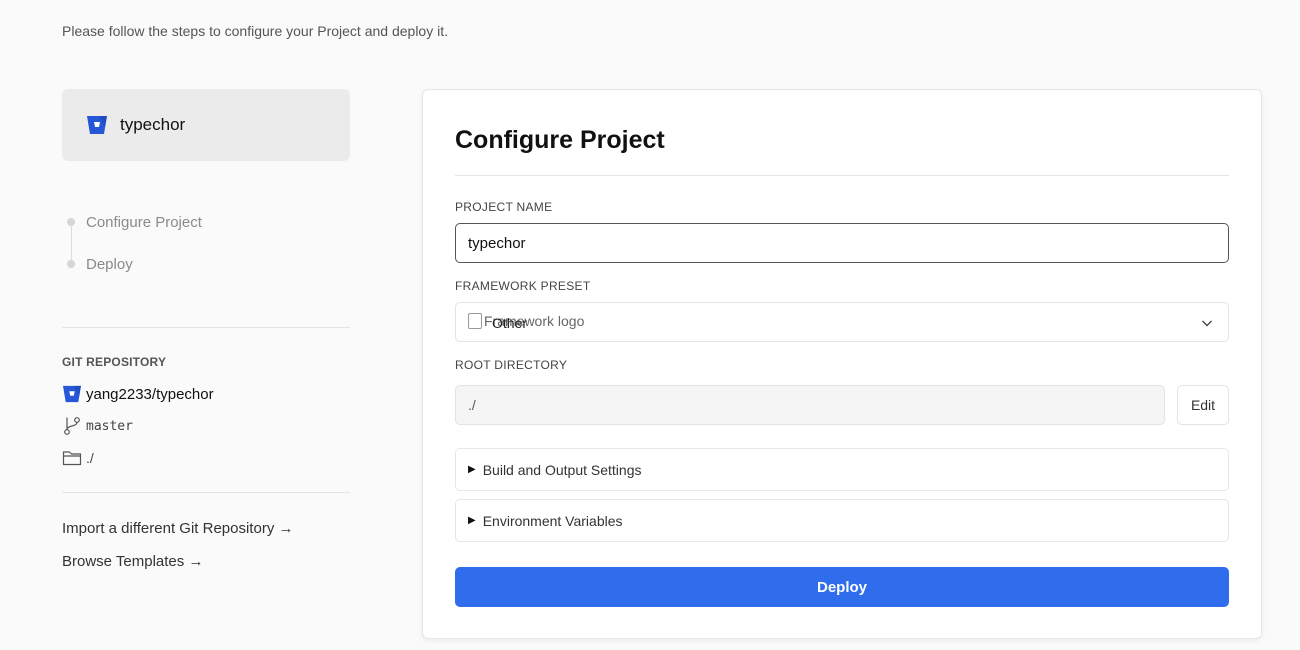  What do you see at coordinates (144, 222) in the screenshot?
I see `step-label: Configure Project` at bounding box center [144, 222].